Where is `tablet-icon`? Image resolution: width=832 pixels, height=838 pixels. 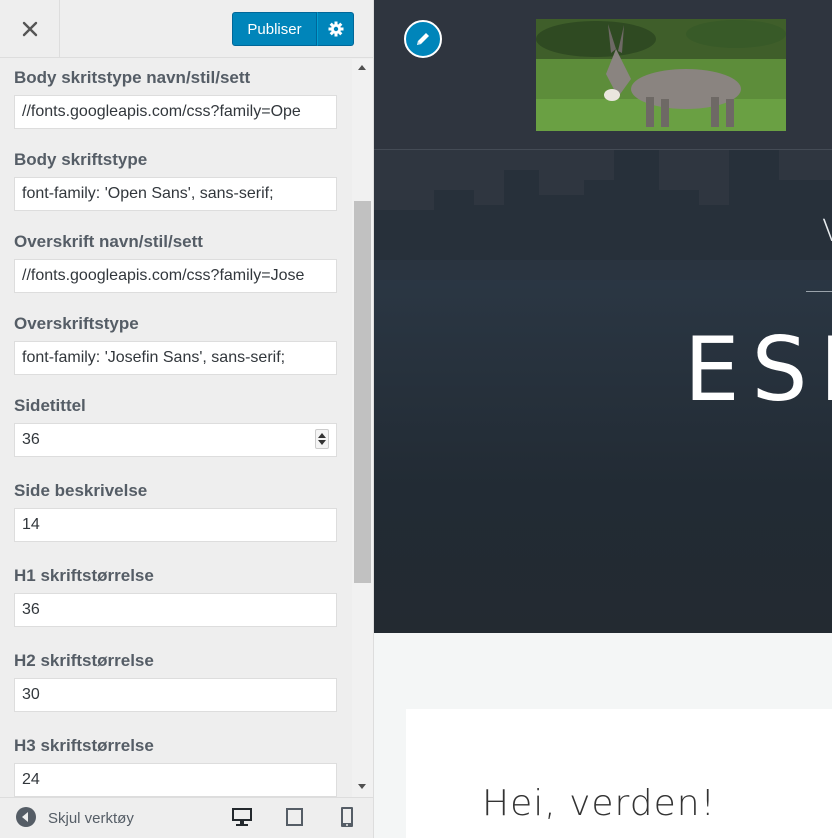 tablet-icon is located at coordinates (295, 817).